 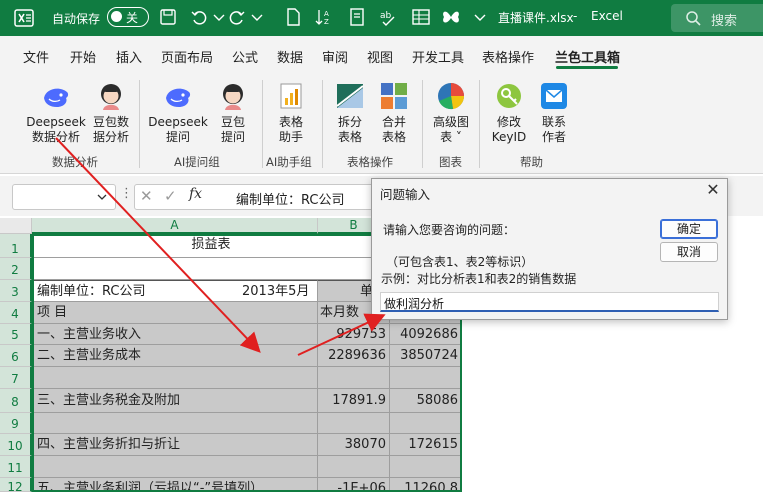 I want to click on row-header: 7, so click(x=16, y=378).